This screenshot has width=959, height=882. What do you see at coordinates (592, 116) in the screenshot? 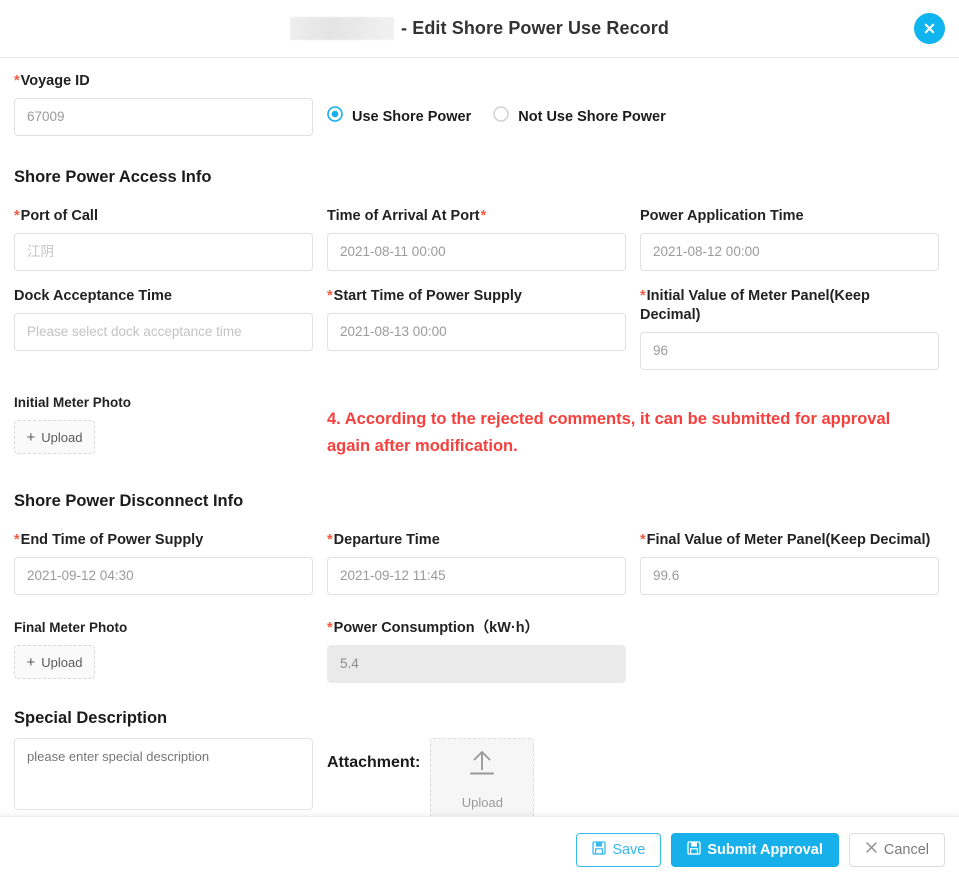
I see `radio-not-use-shore-power-label: Not Use Shore Power` at bounding box center [592, 116].